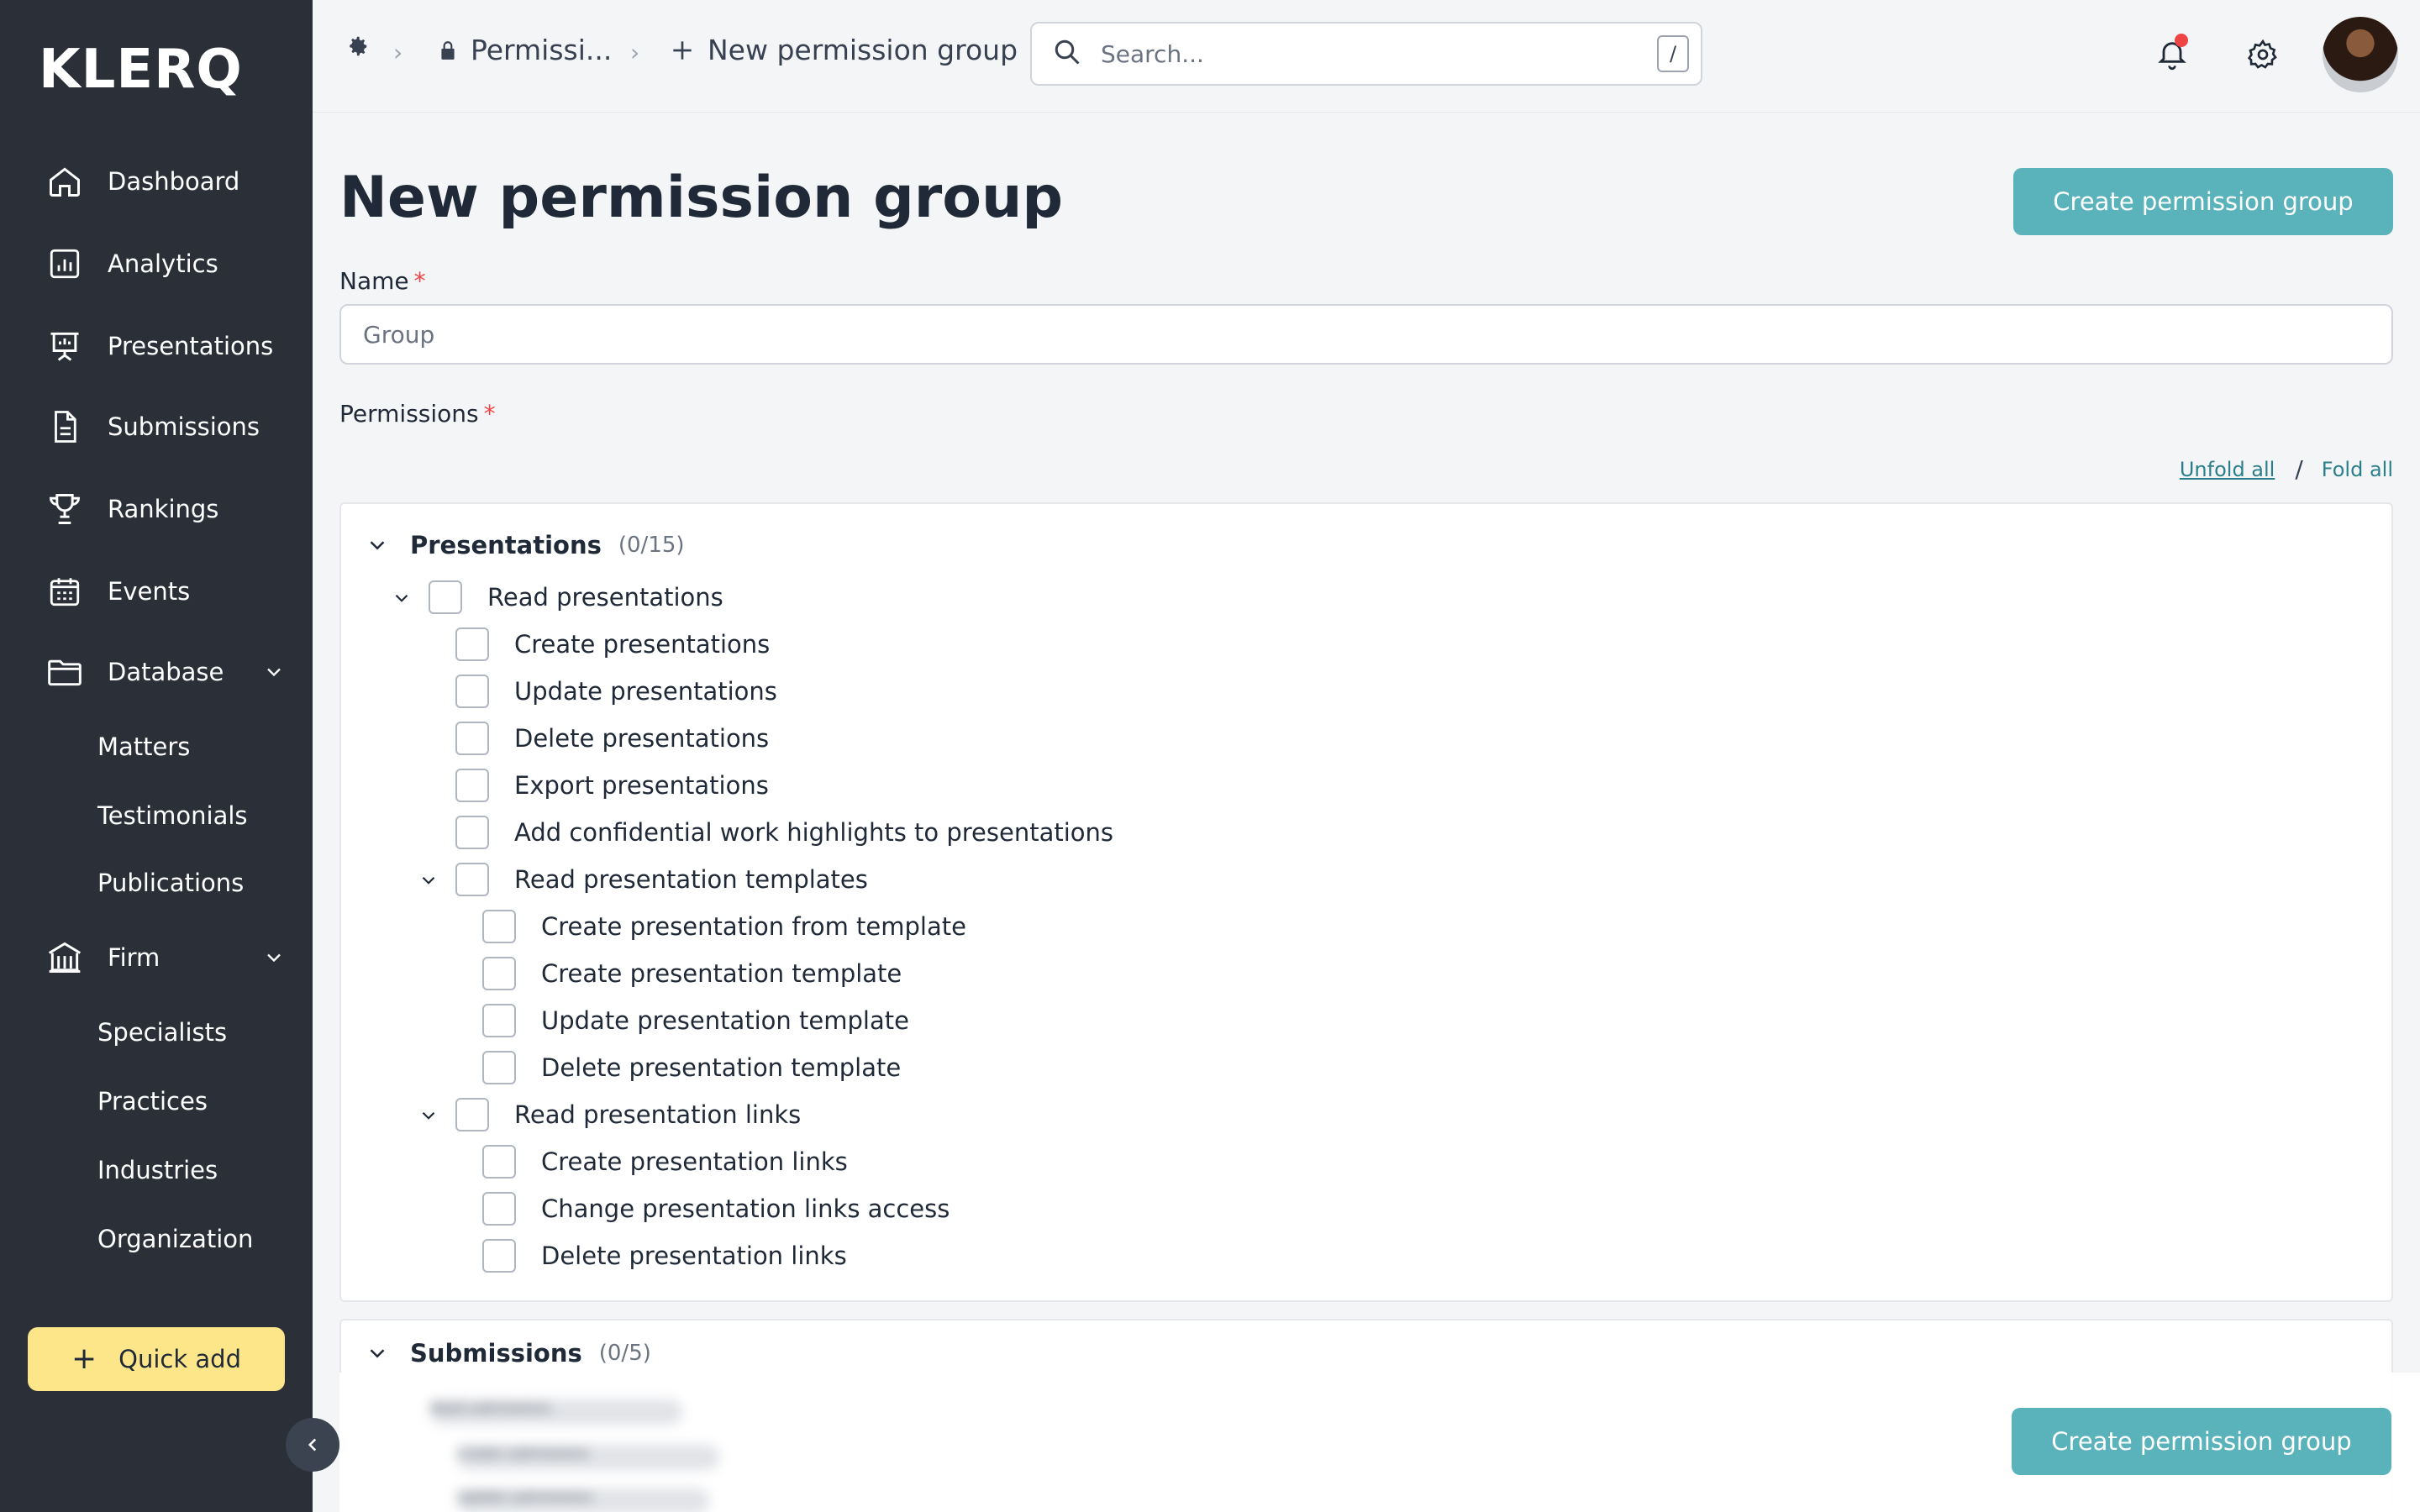 This screenshot has height=1512, width=2420. Describe the element at coordinates (2360, 54) in the screenshot. I see `user-avatar` at that location.